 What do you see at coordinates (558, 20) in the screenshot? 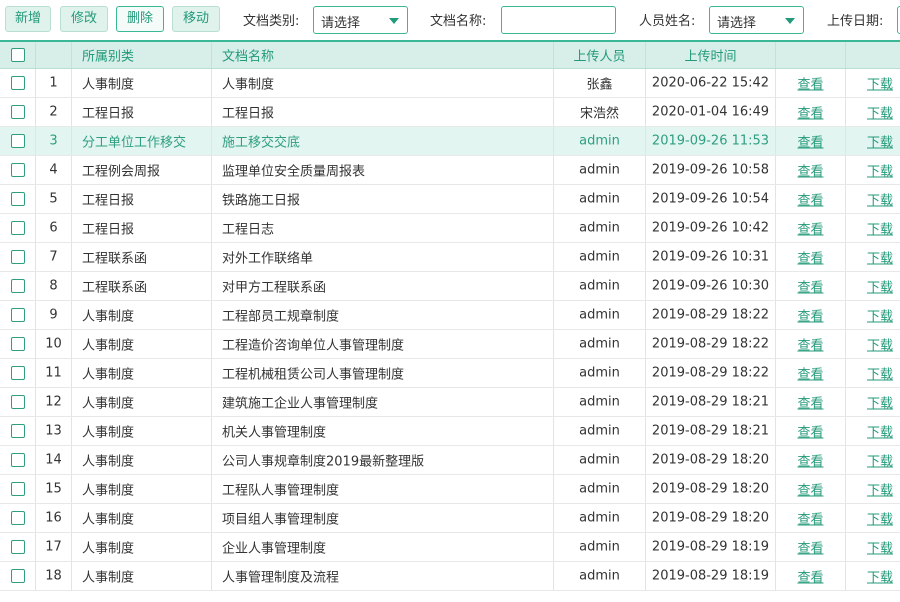
I see `docname-input` at bounding box center [558, 20].